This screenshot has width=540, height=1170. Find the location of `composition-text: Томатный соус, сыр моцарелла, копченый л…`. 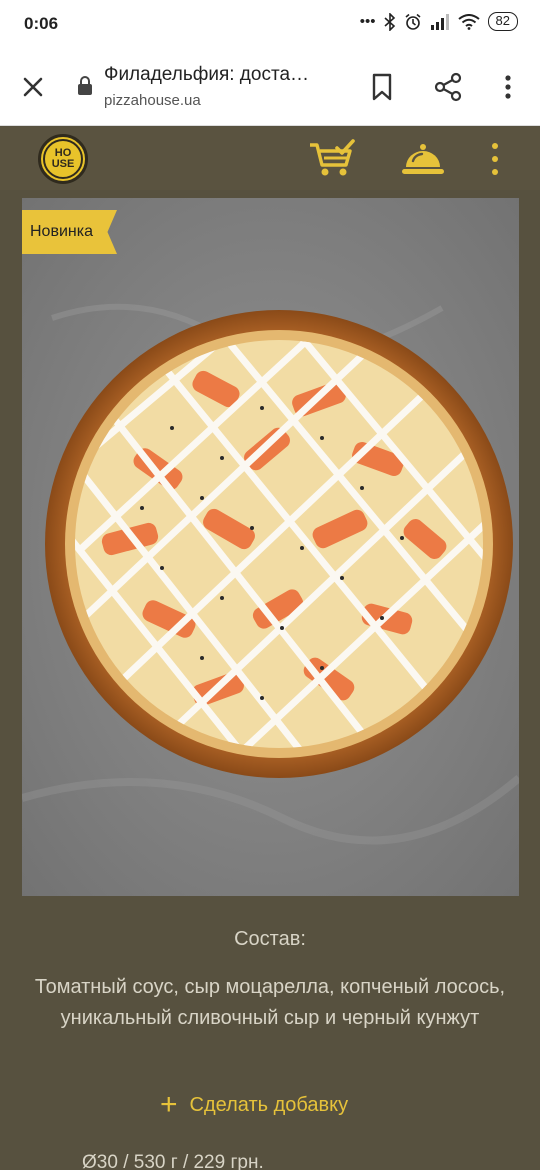

composition-text: Томатный соус, сыр моцарелла, копченый л… is located at coordinates (270, 1002).